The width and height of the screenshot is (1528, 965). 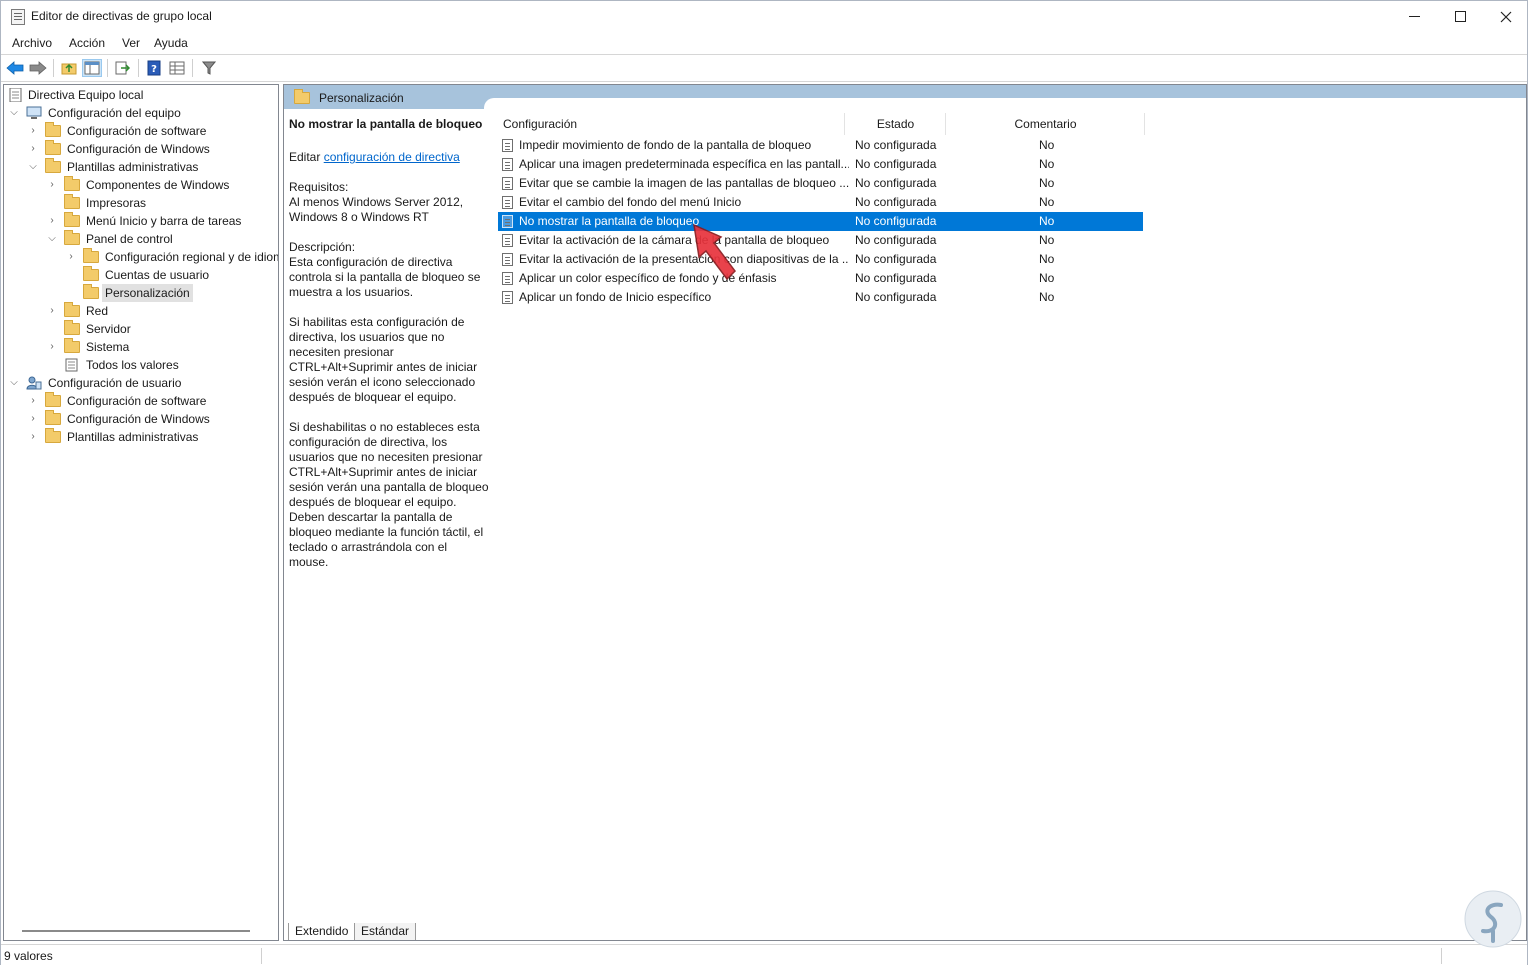 What do you see at coordinates (764, 16) in the screenshot?
I see `title-bar: Editor de directivas de grupo local` at bounding box center [764, 16].